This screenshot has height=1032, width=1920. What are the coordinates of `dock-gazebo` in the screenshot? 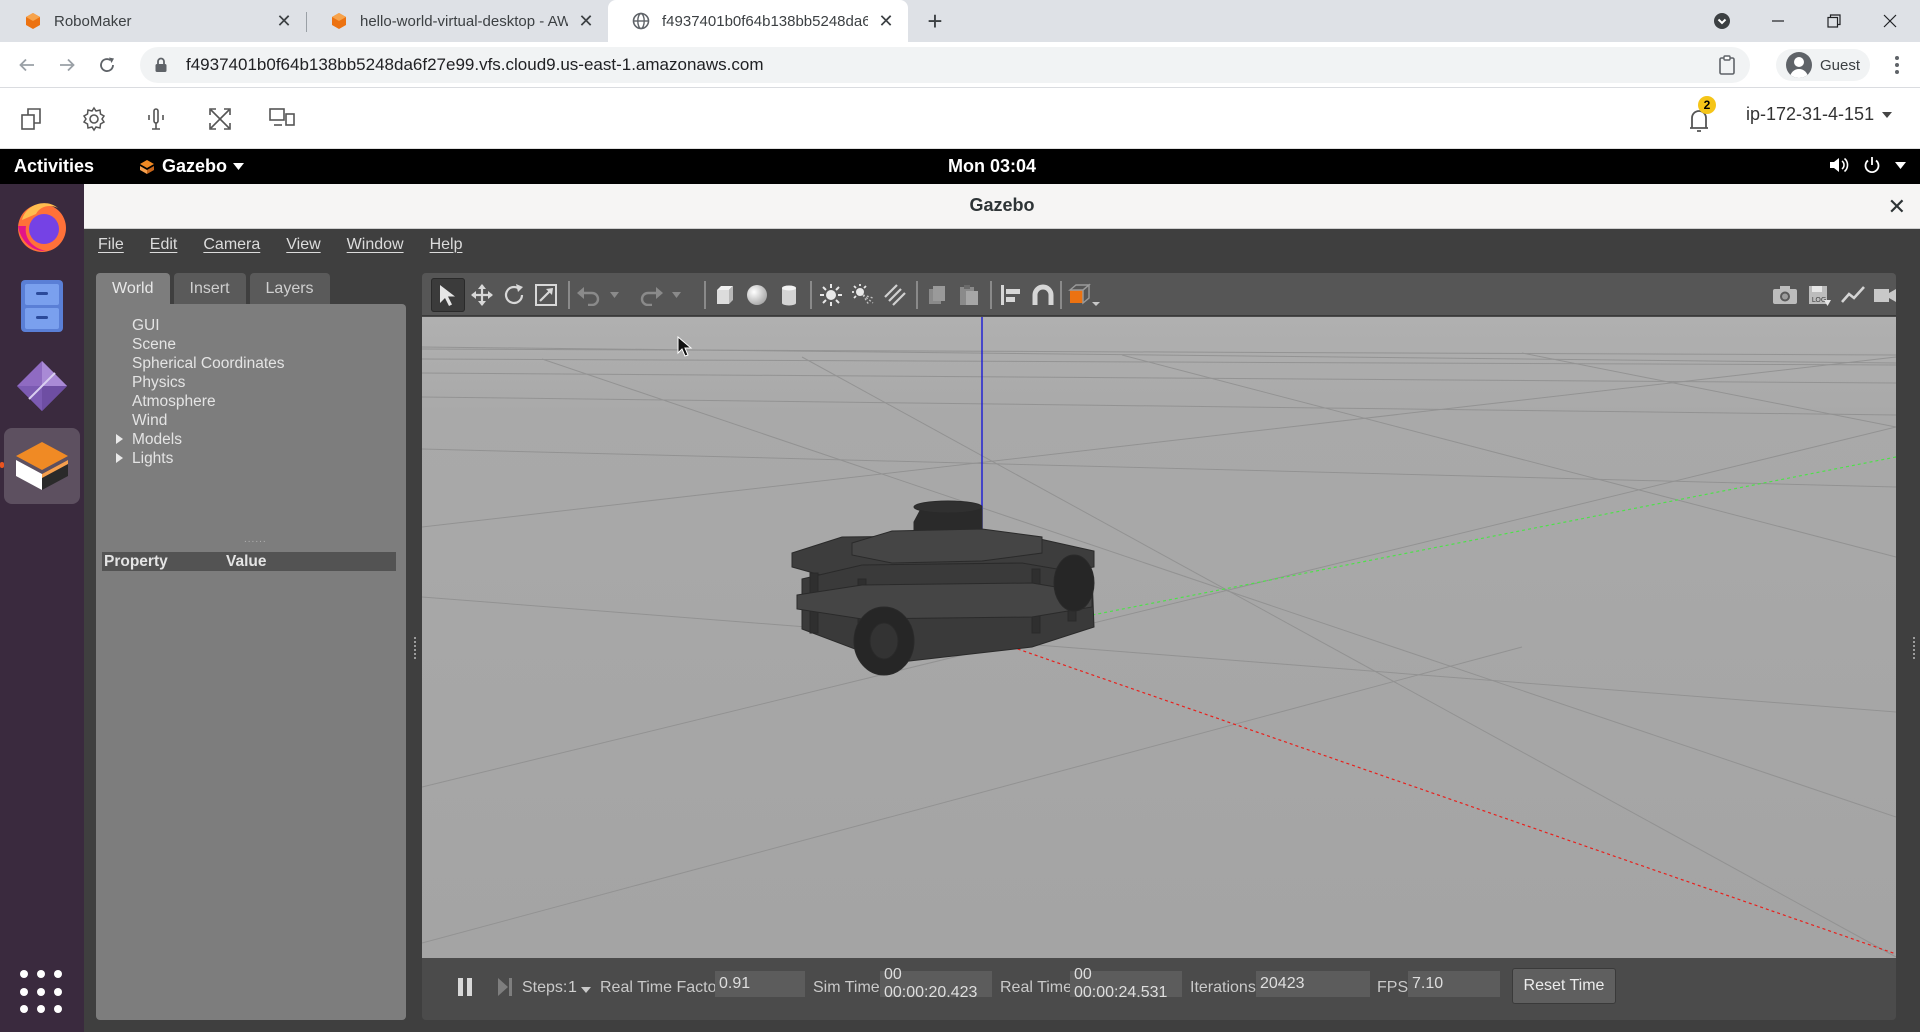 It's located at (42, 466).